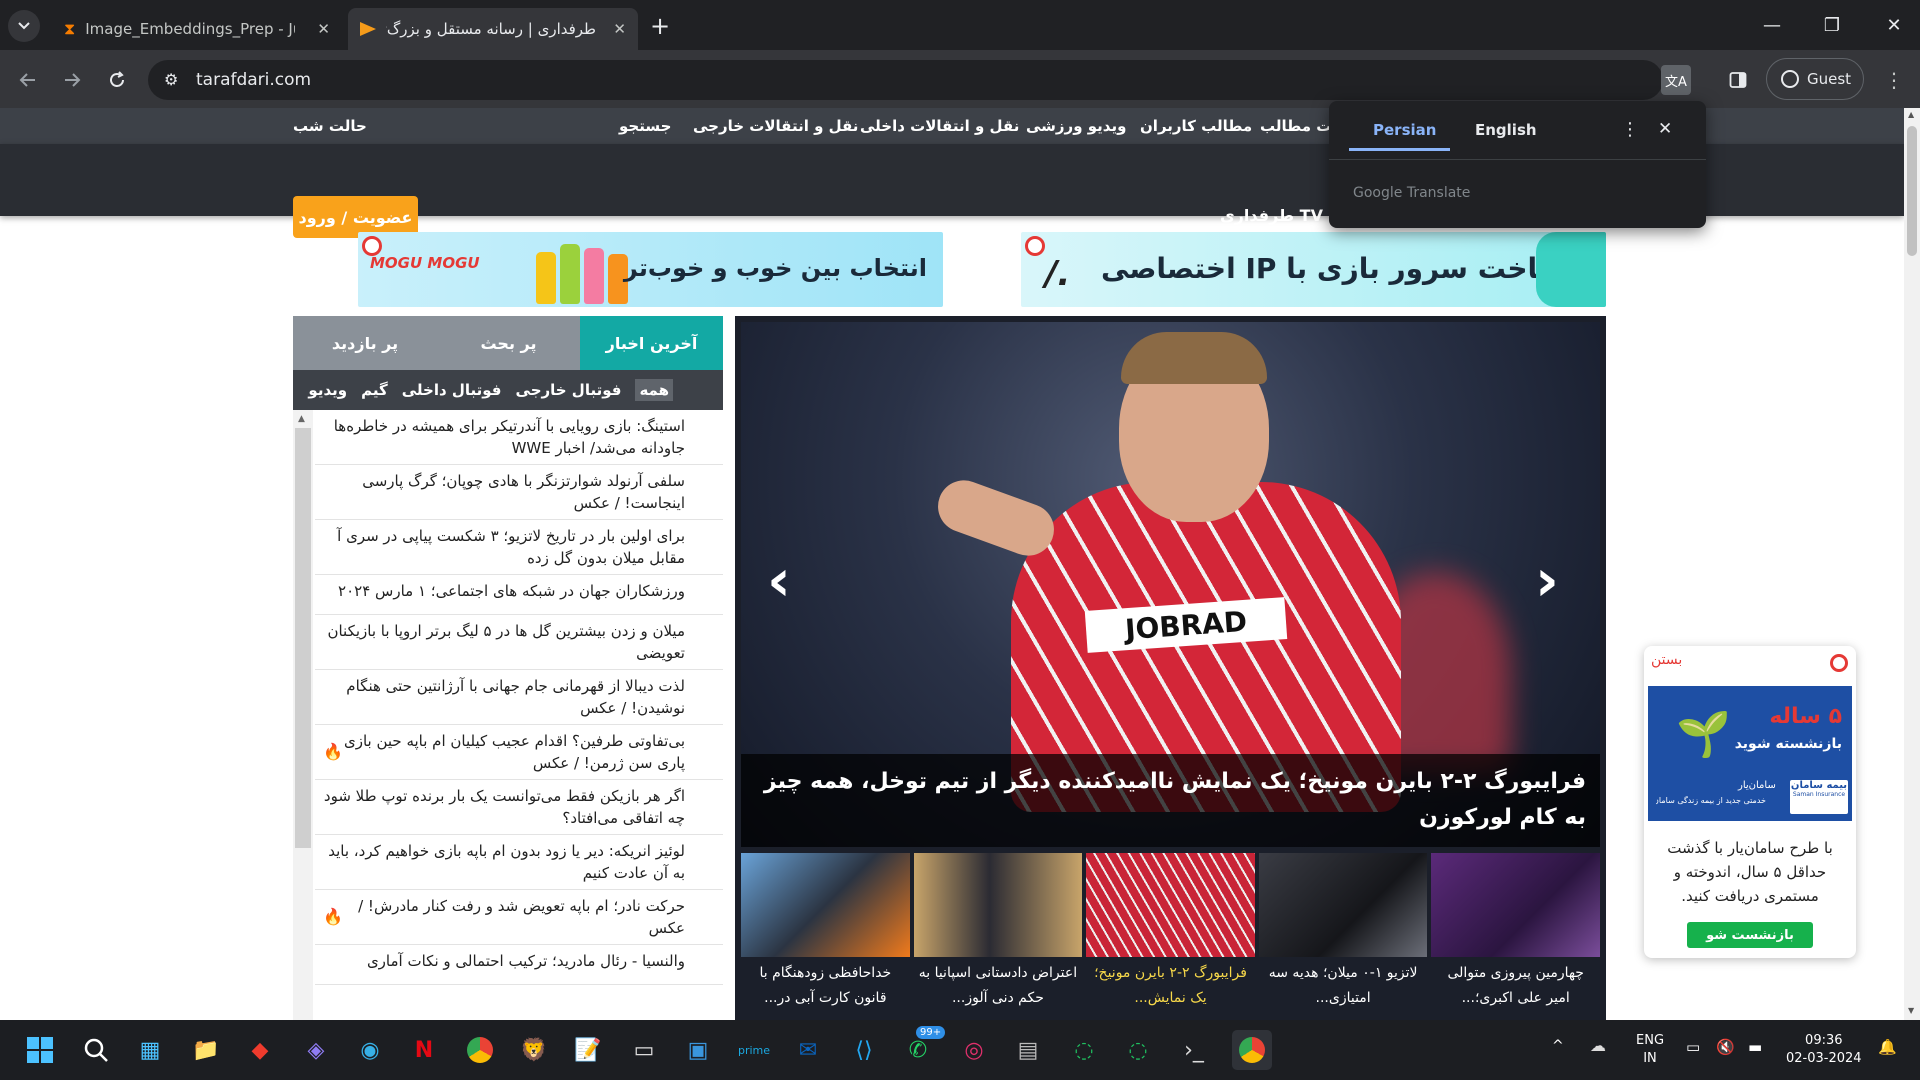 Image resolution: width=1920 pixels, height=1080 pixels. I want to click on prime-video-icon: prime, so click(754, 1050).